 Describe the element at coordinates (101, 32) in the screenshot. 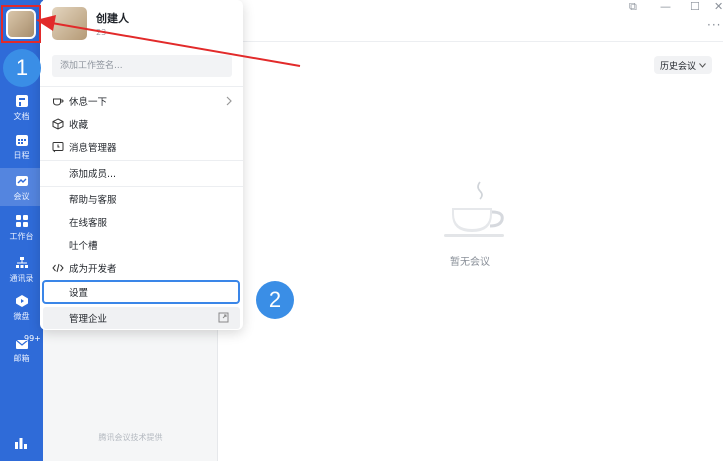

I see `user-subtitle: 23` at that location.